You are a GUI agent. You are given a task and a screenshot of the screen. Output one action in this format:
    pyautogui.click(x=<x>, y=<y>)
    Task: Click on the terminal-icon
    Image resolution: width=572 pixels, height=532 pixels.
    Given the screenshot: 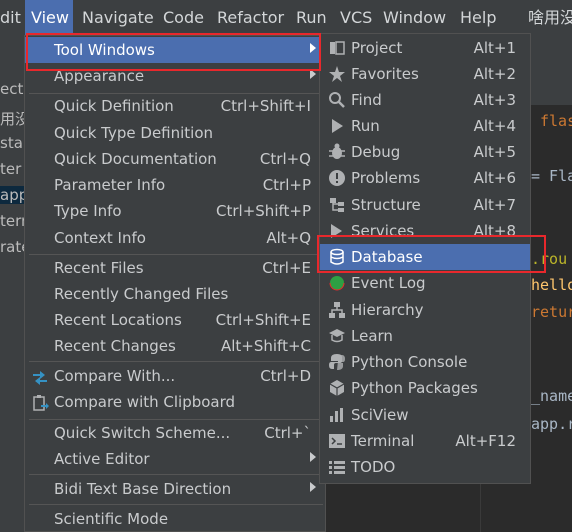 What is the action you would take?
    pyautogui.click(x=337, y=441)
    